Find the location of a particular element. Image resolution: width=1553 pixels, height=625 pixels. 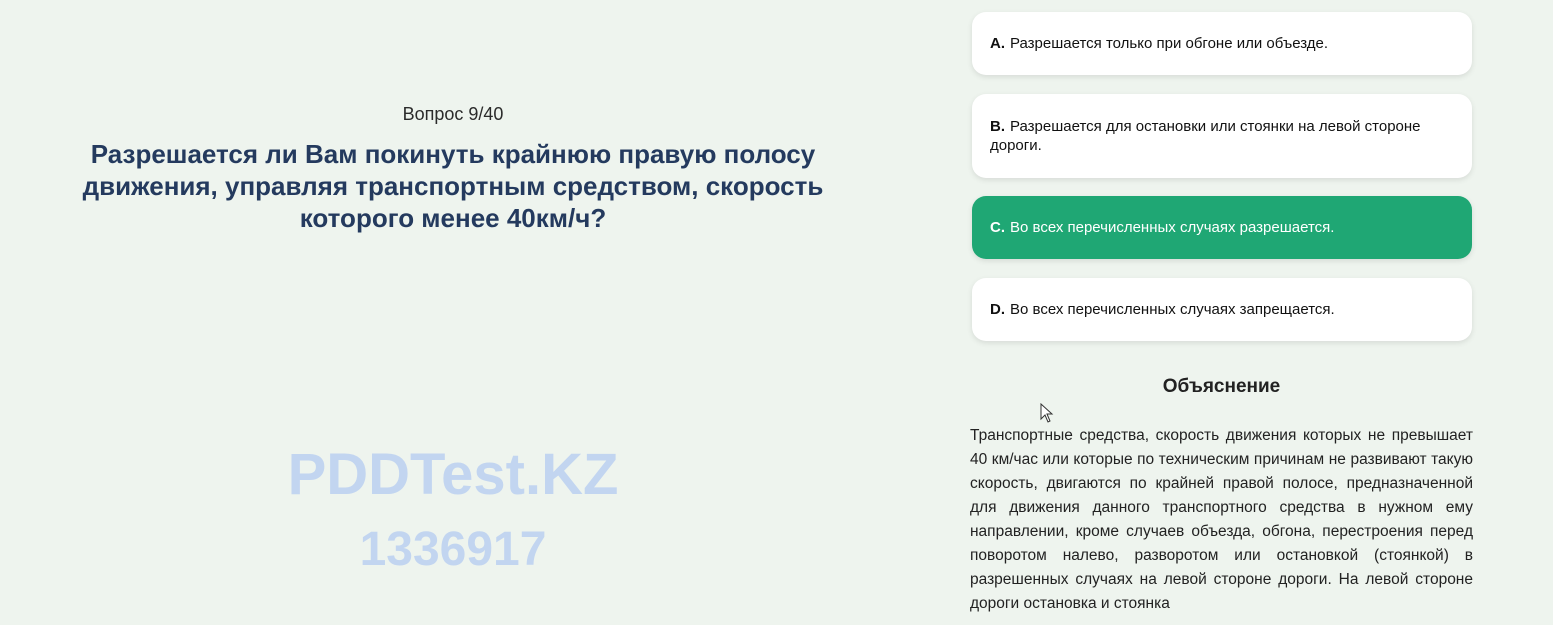

watermark-id: 1336917 is located at coordinates (453, 549).